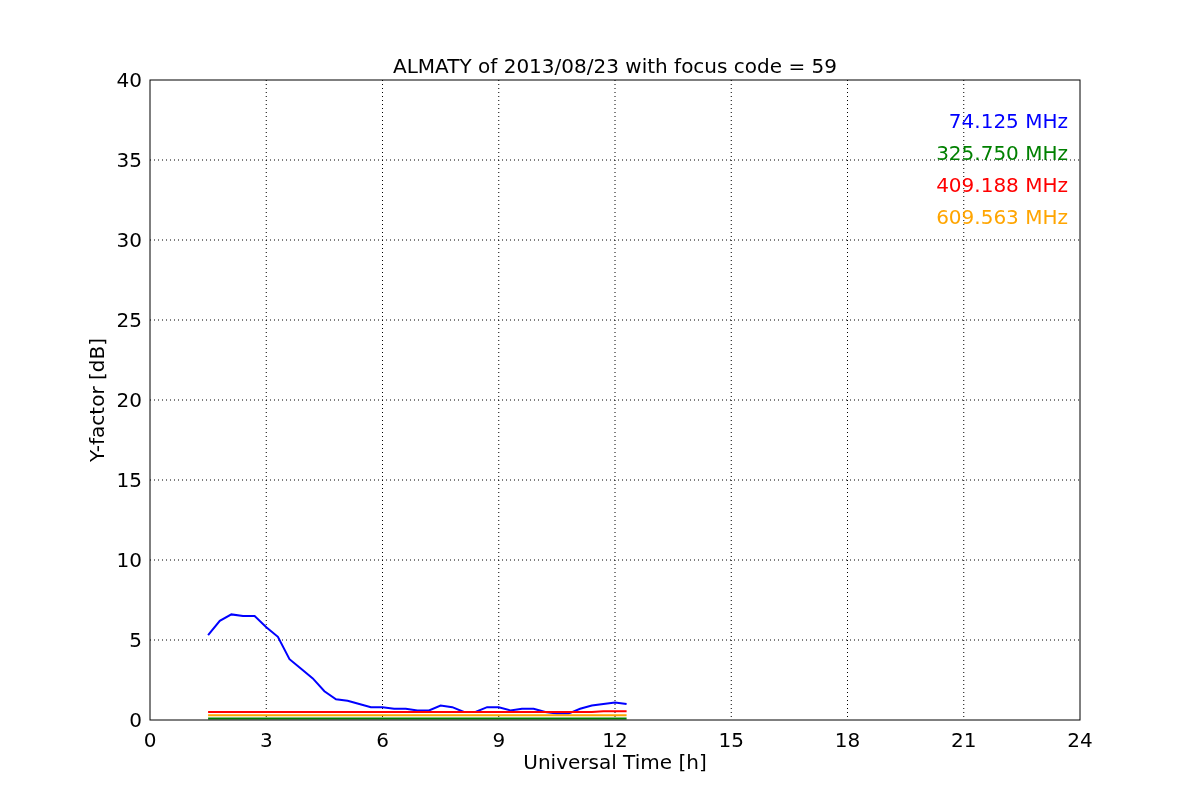  Describe the element at coordinates (150, 740) in the screenshot. I see `x-tick-label: 0` at that location.